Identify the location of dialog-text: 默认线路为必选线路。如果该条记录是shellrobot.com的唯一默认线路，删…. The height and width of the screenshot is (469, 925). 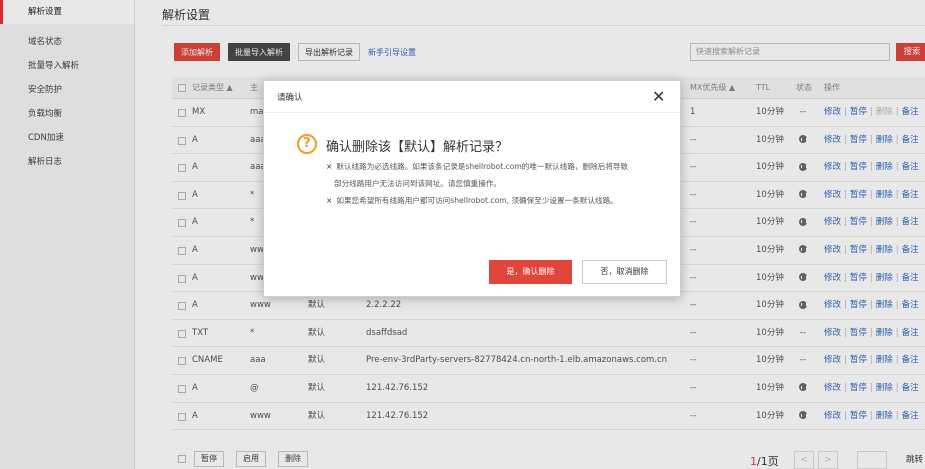
(482, 166).